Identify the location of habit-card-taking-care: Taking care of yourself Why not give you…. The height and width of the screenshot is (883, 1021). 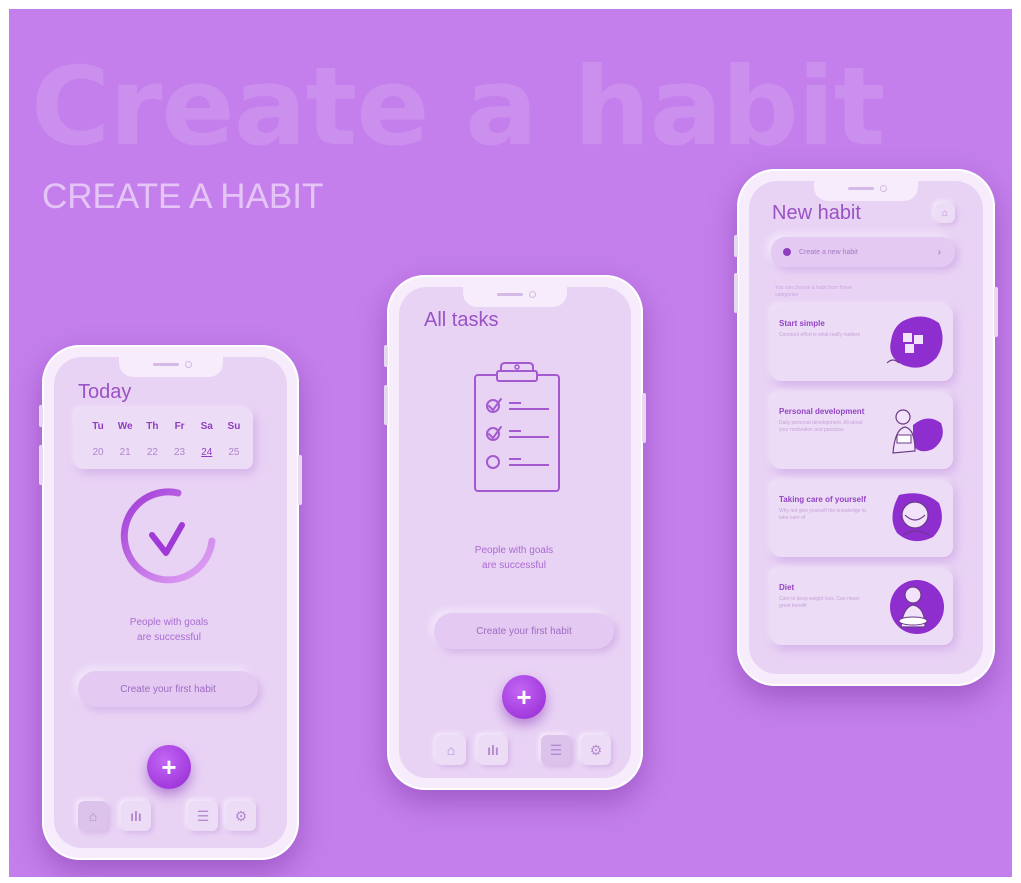
(862, 519).